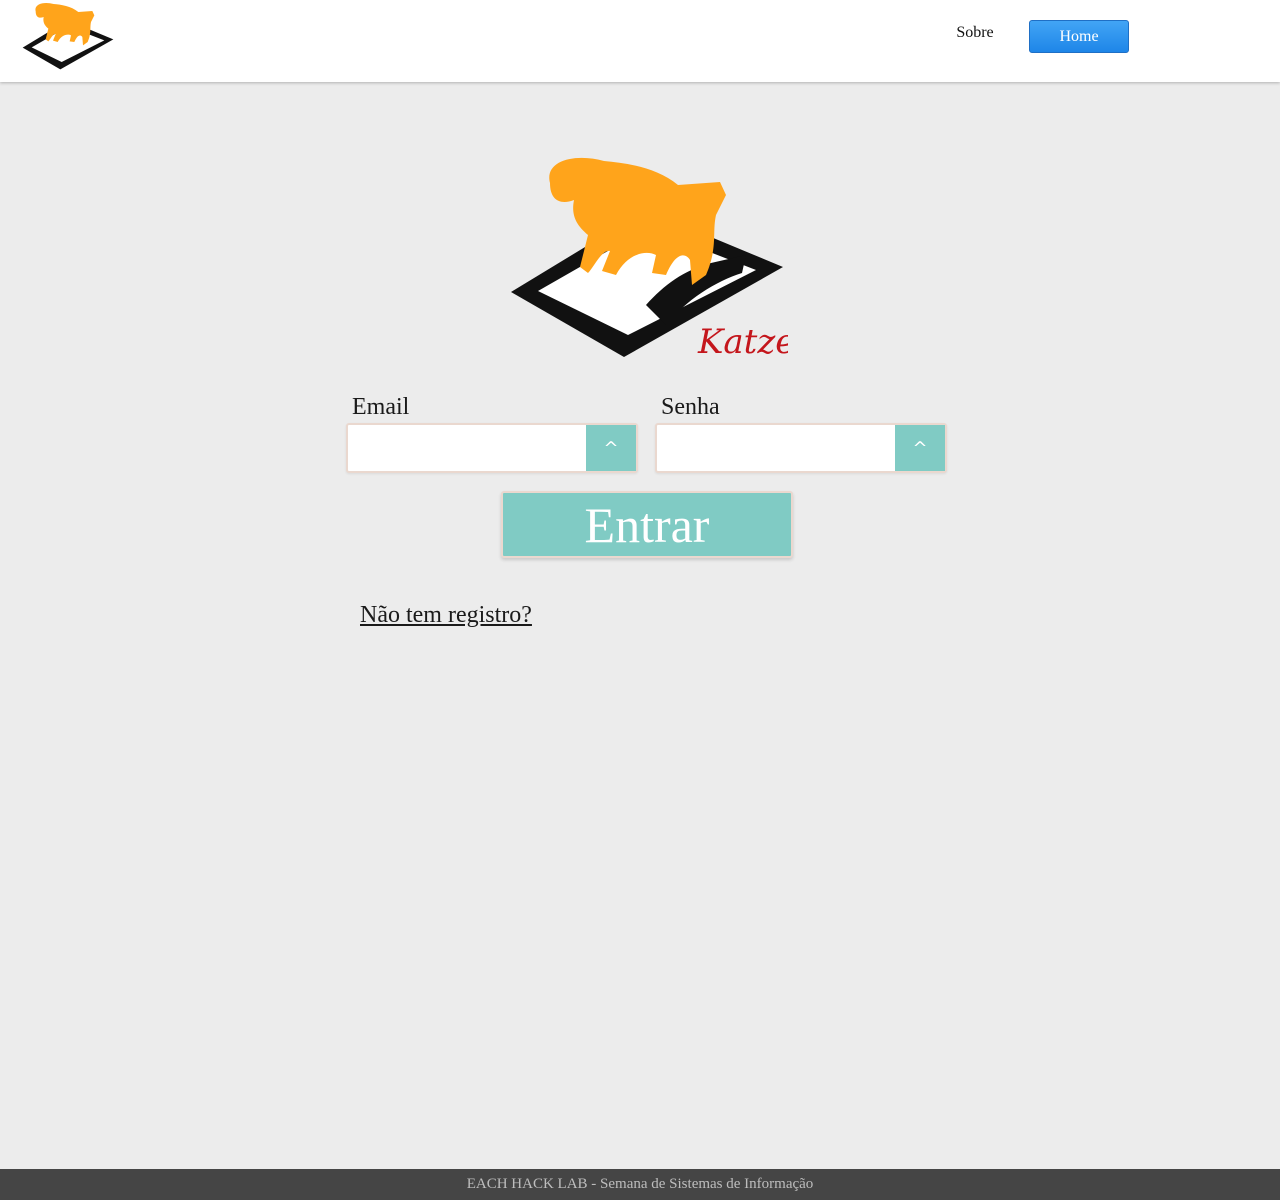 The width and height of the screenshot is (1280, 1200). Describe the element at coordinates (1079, 36) in the screenshot. I see `nav-home-button: Home` at that location.